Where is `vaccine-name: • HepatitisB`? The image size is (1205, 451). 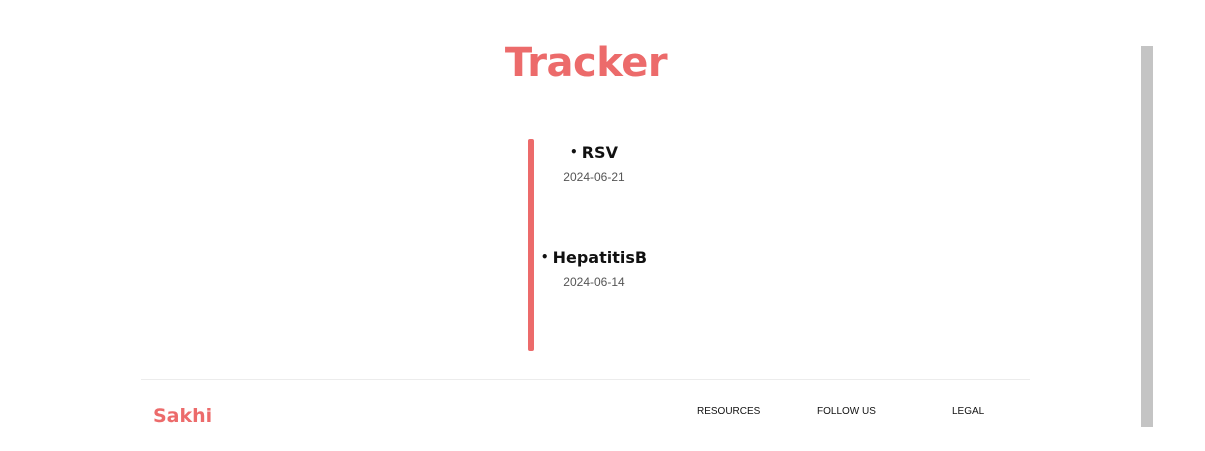 vaccine-name: • HepatitisB is located at coordinates (594, 257).